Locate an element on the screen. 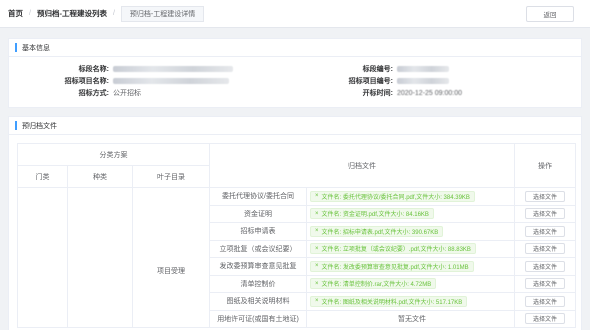 Image resolution: width=590 pixels, height=330 pixels. file-cell: × 文件名: 立项批复（或会议纪要）.pdf,文件大小: 88.83KB is located at coordinates (411, 248).